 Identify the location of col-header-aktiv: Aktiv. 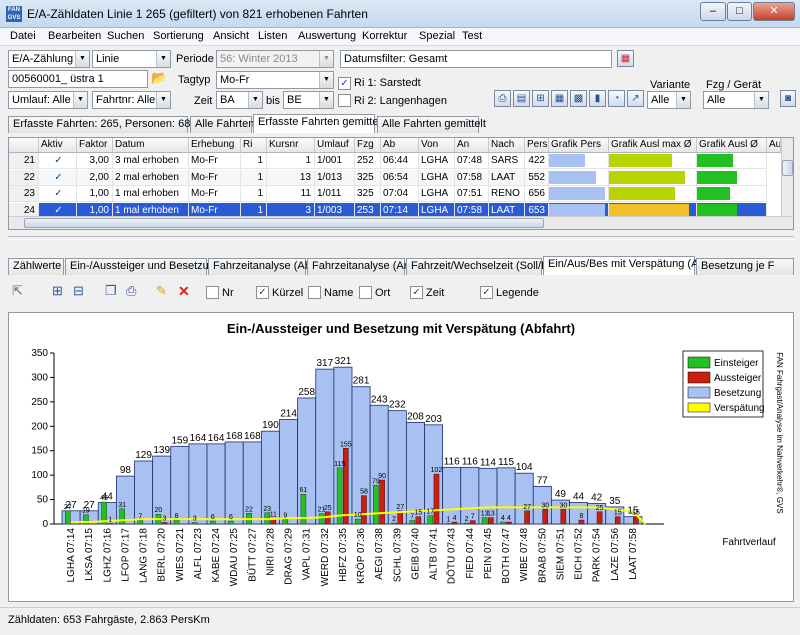
(58, 145).